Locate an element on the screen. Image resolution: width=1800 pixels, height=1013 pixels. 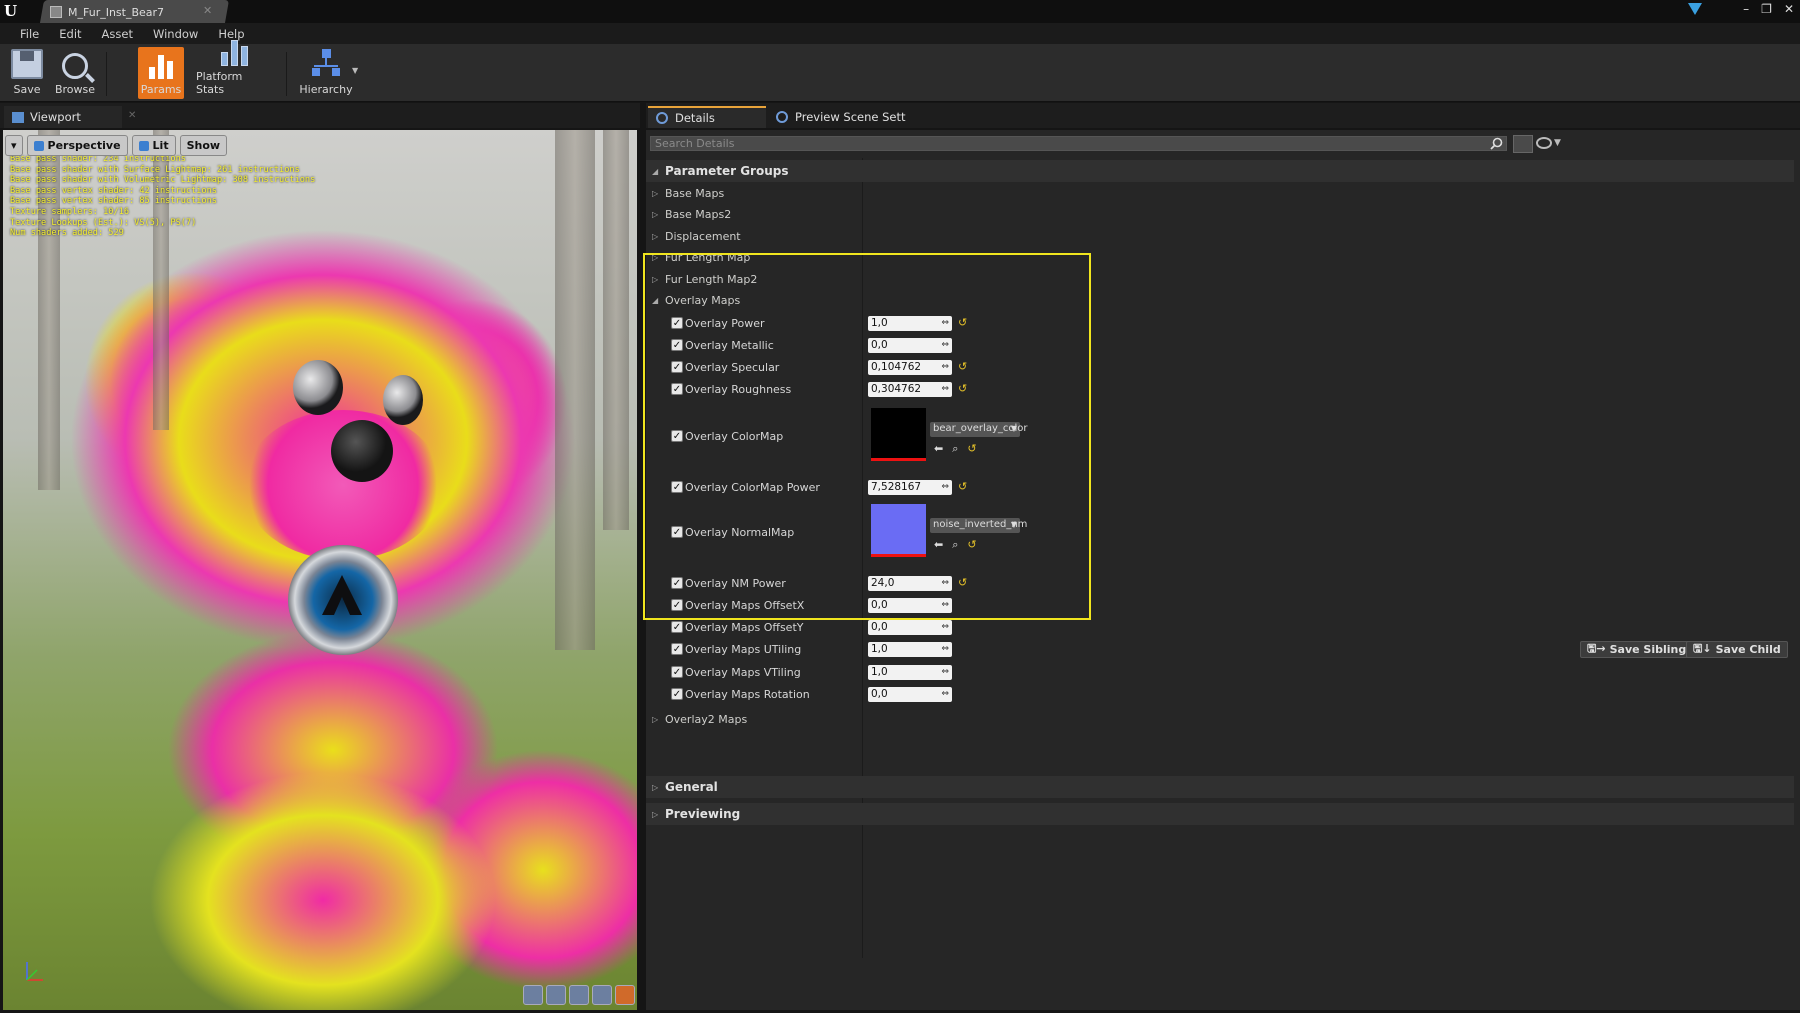
category-general: ▷ General is located at coordinates (1220, 787).